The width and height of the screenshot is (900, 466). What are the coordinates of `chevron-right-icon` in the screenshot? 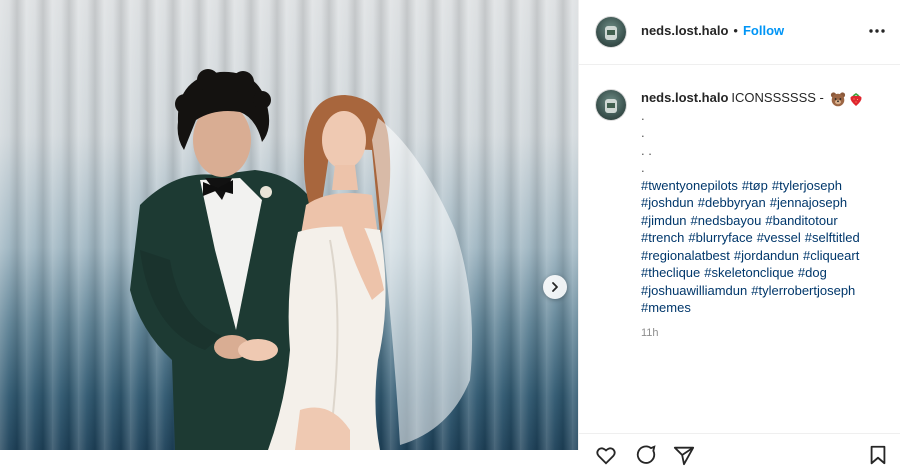 It's located at (555, 287).